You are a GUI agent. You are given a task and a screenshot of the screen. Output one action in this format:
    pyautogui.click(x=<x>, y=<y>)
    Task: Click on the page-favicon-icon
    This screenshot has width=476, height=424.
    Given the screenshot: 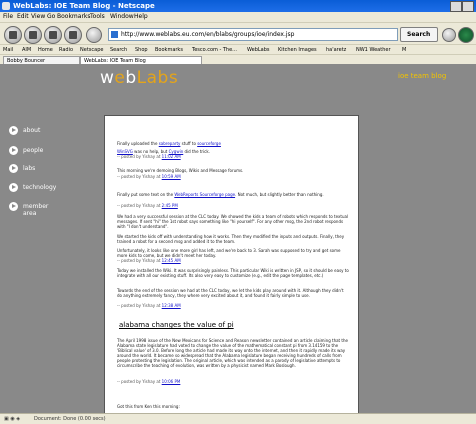 What is the action you would take?
    pyautogui.click(x=114, y=34)
    